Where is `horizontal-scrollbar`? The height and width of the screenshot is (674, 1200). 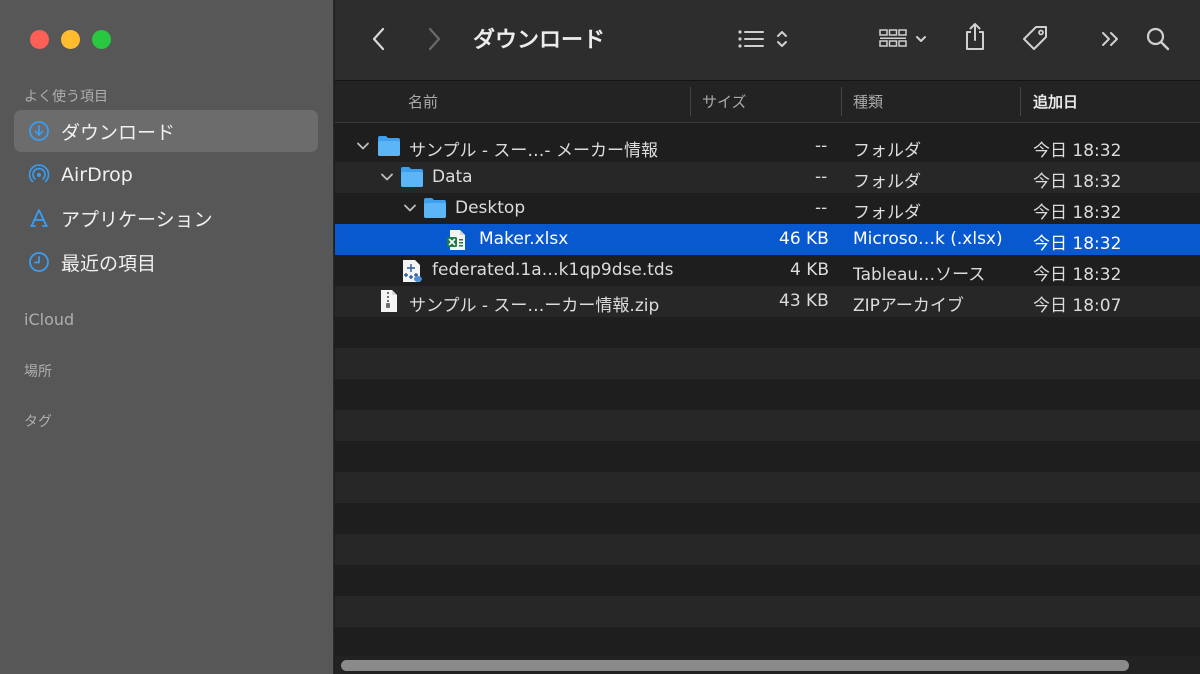 horizontal-scrollbar is located at coordinates (735, 665).